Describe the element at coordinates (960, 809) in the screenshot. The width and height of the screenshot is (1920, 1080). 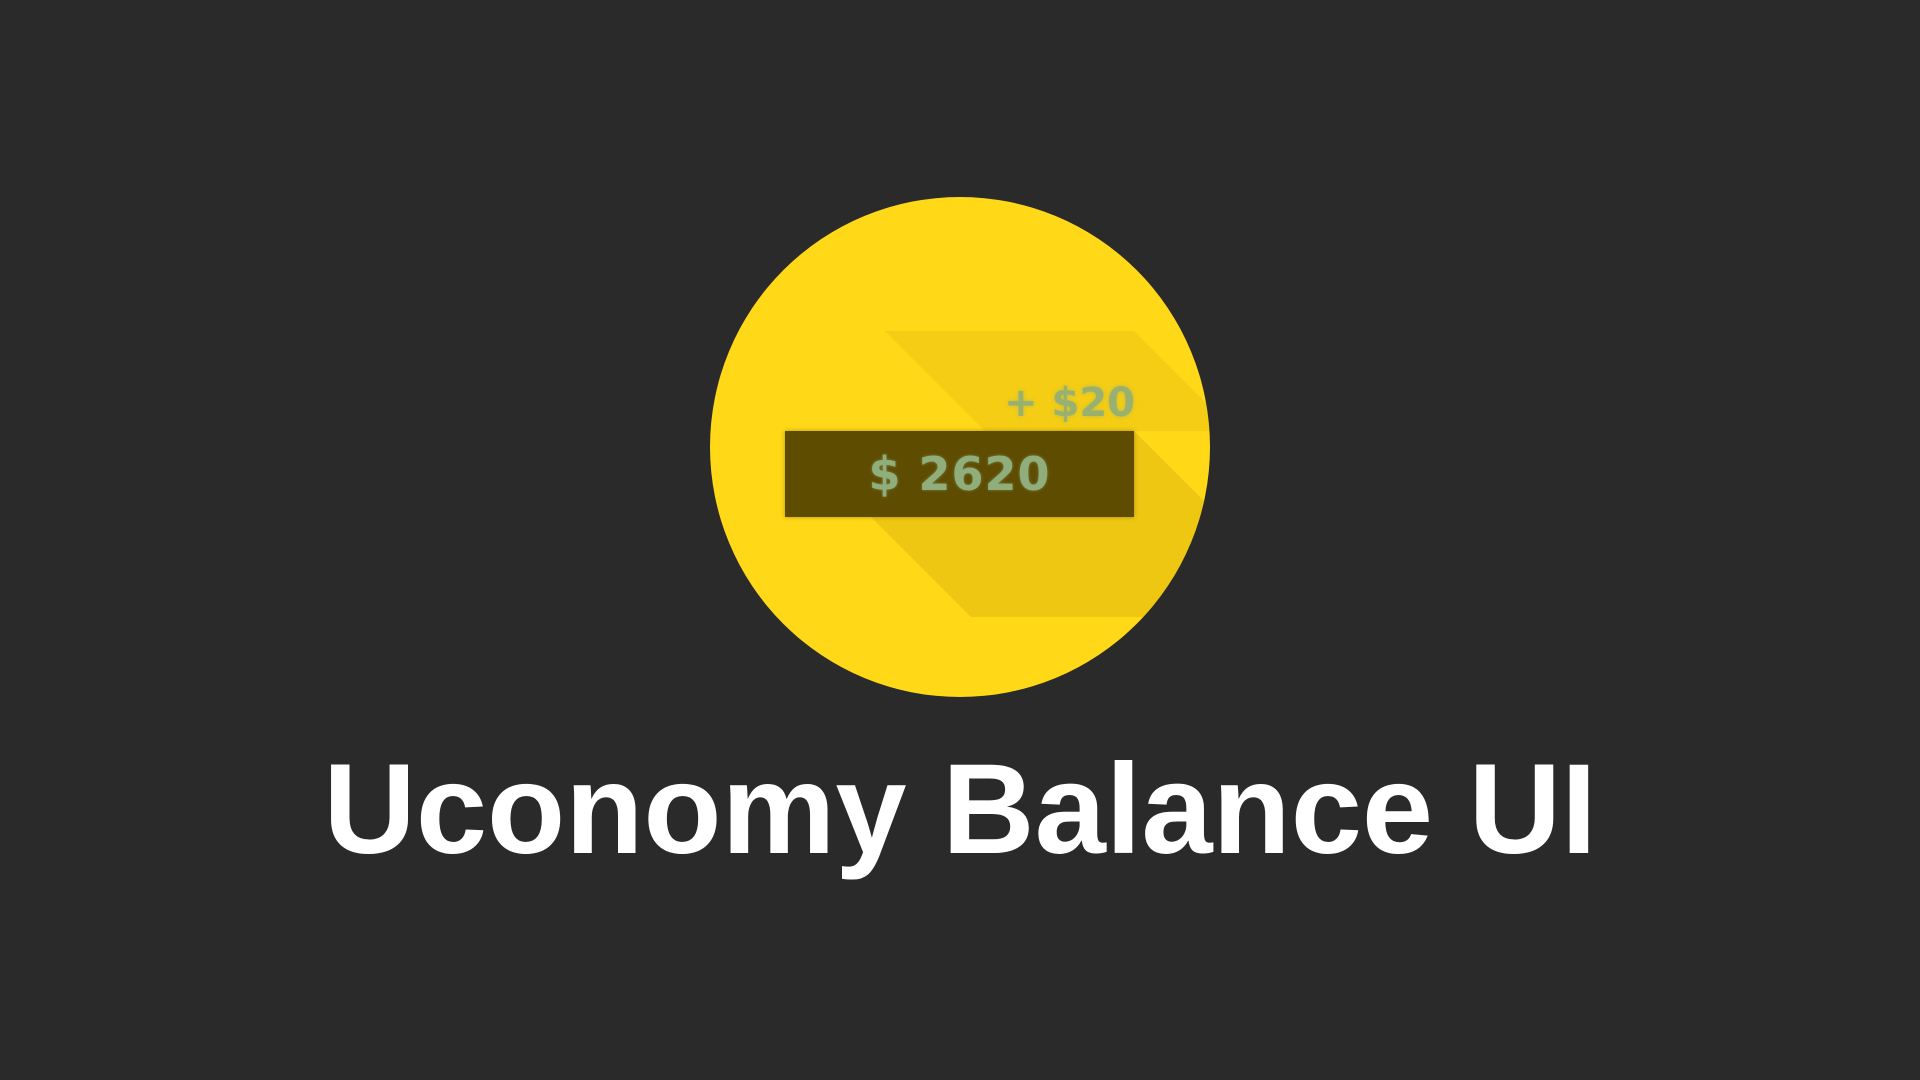
I see `page-title: Uconomy Balance UI` at that location.